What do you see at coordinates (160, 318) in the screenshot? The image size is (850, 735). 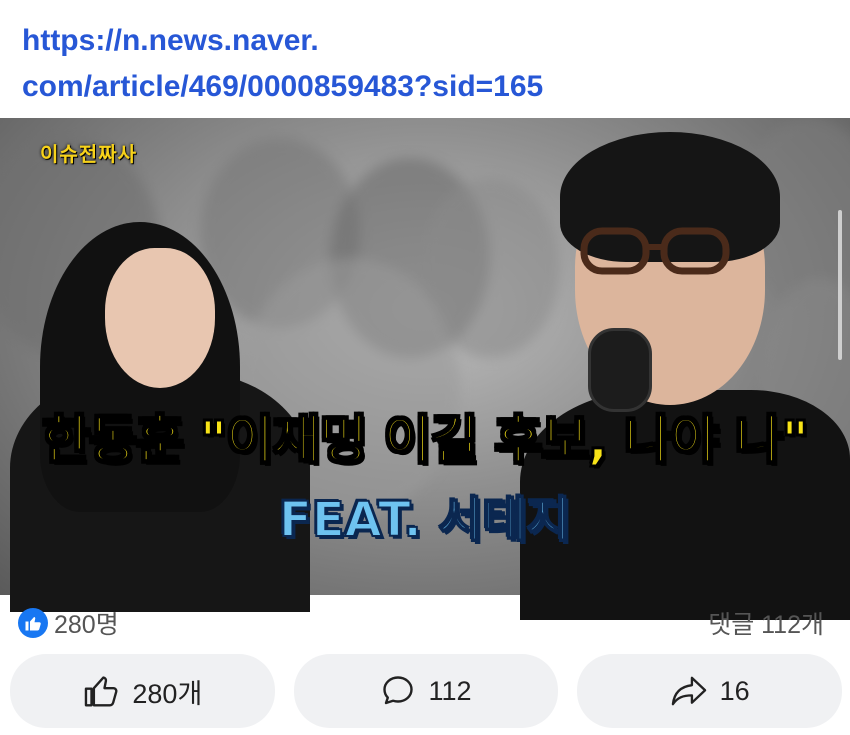 I see `woman-figure-face` at bounding box center [160, 318].